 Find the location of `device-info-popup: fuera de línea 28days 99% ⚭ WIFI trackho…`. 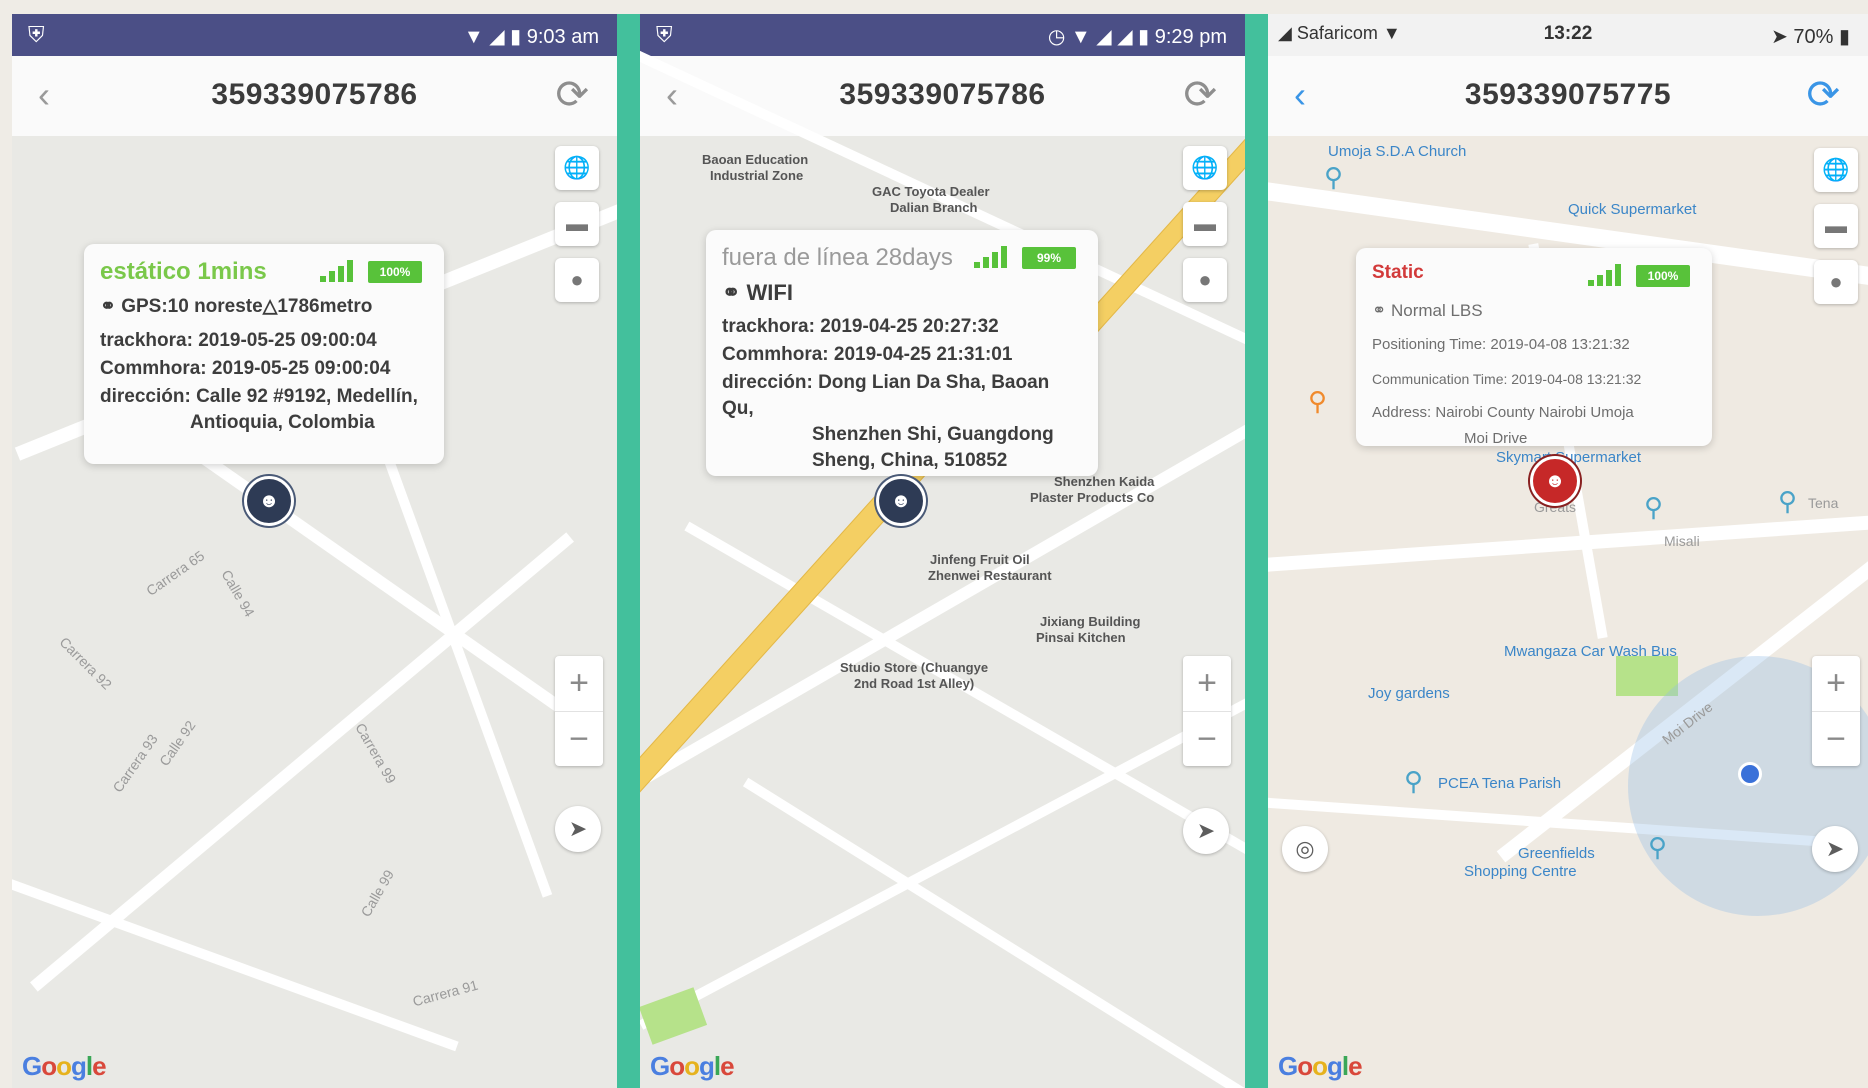

device-info-popup: fuera de línea 28days 99% ⚭ WIFI trackho… is located at coordinates (902, 353).